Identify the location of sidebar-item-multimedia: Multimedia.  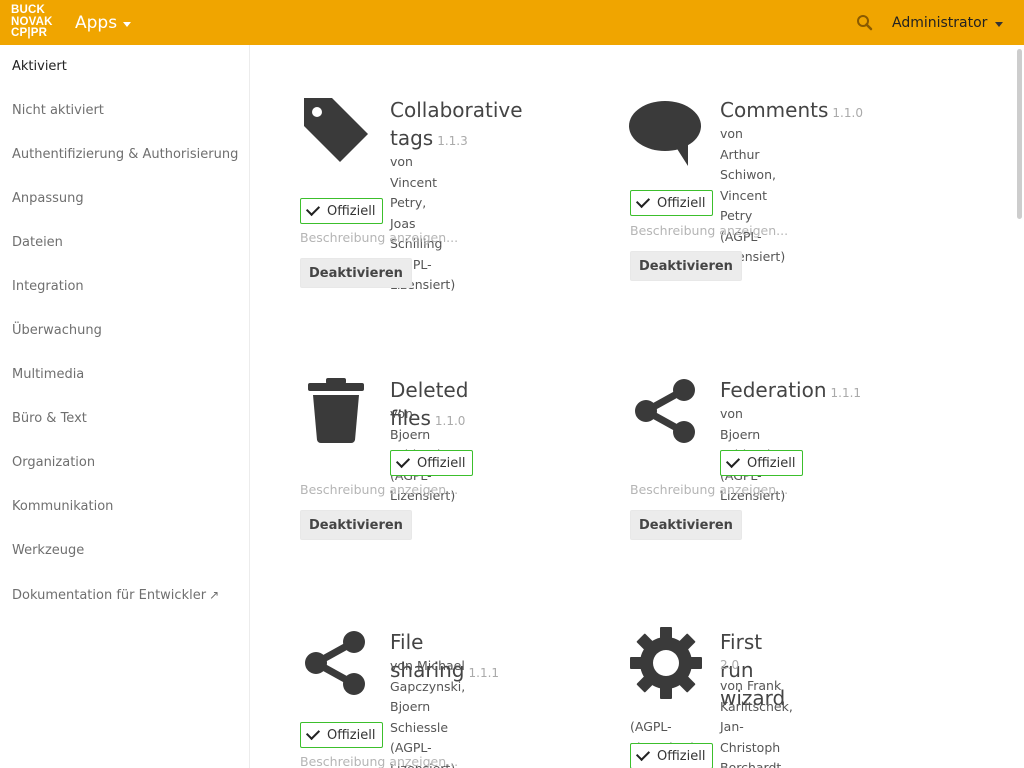
(48, 375).